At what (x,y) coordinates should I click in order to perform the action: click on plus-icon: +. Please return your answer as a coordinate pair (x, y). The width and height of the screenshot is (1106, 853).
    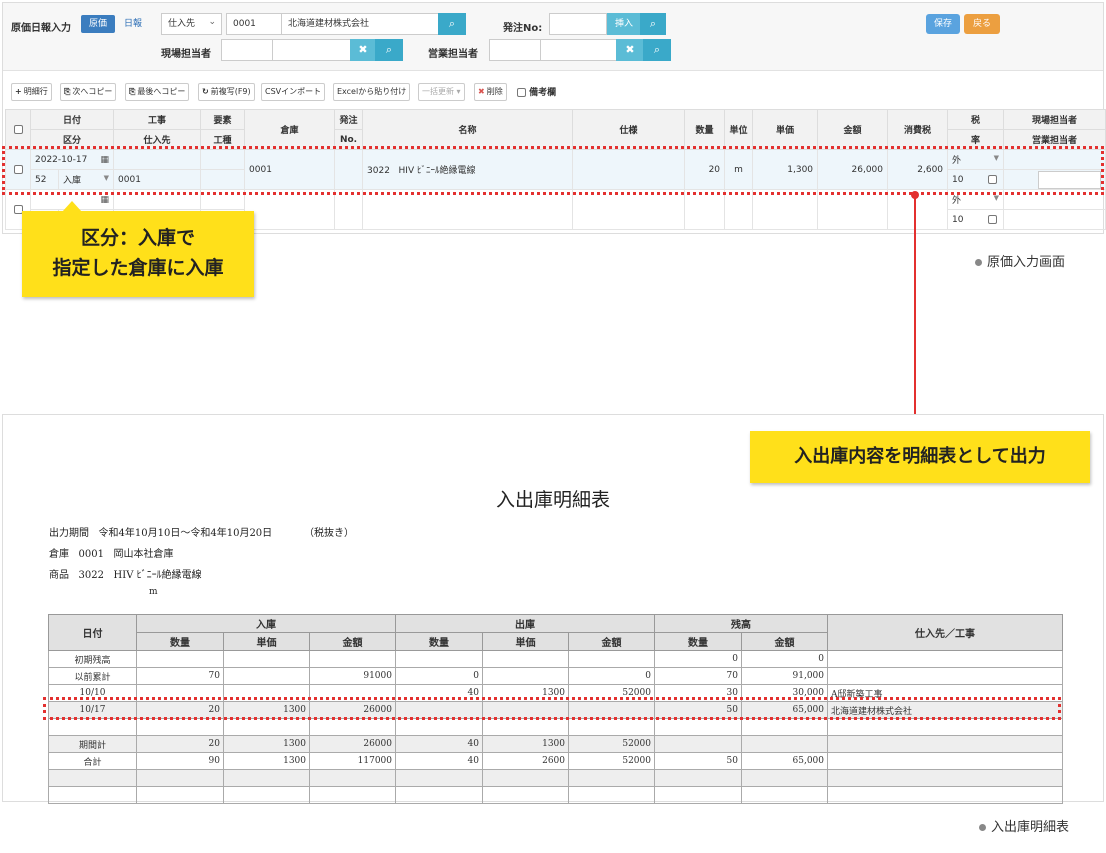
    Looking at the image, I should click on (18, 91).